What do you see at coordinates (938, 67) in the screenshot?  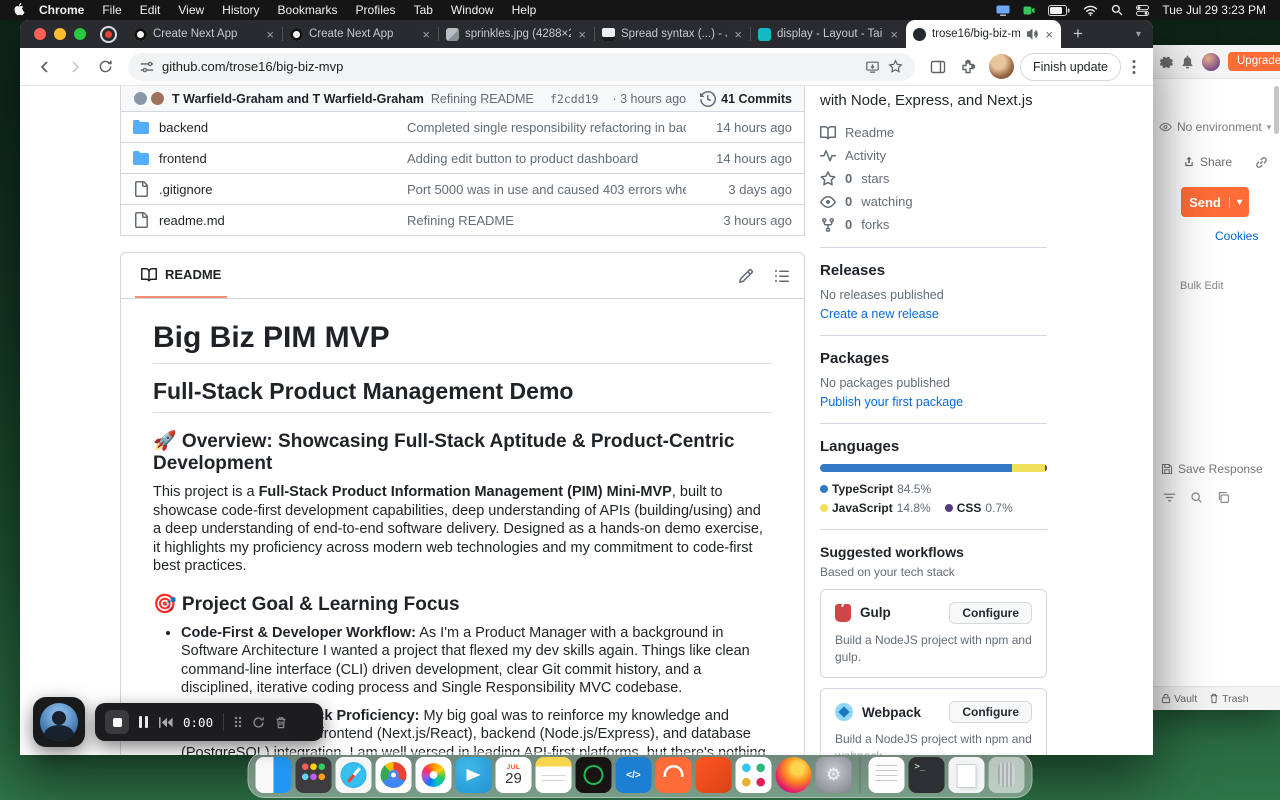 I see `side-panel-icon` at bounding box center [938, 67].